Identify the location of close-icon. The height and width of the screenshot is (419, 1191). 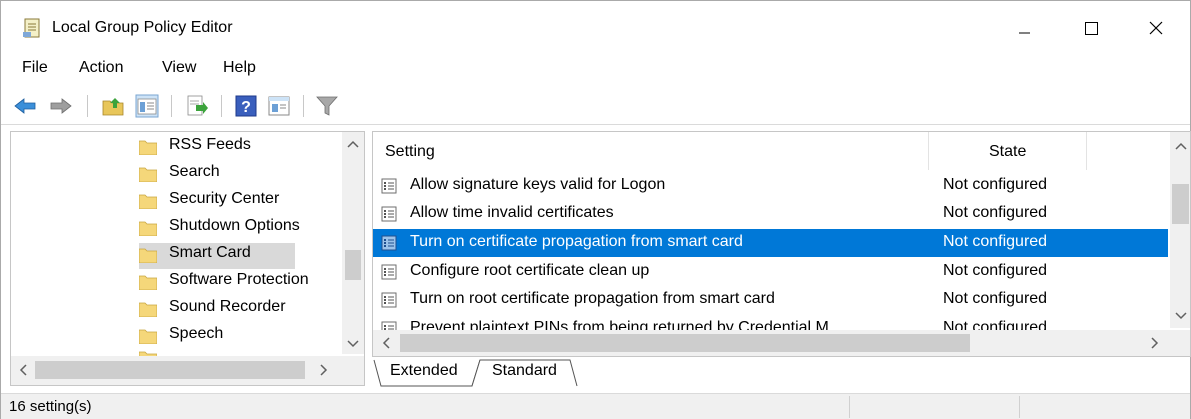
(1156, 28).